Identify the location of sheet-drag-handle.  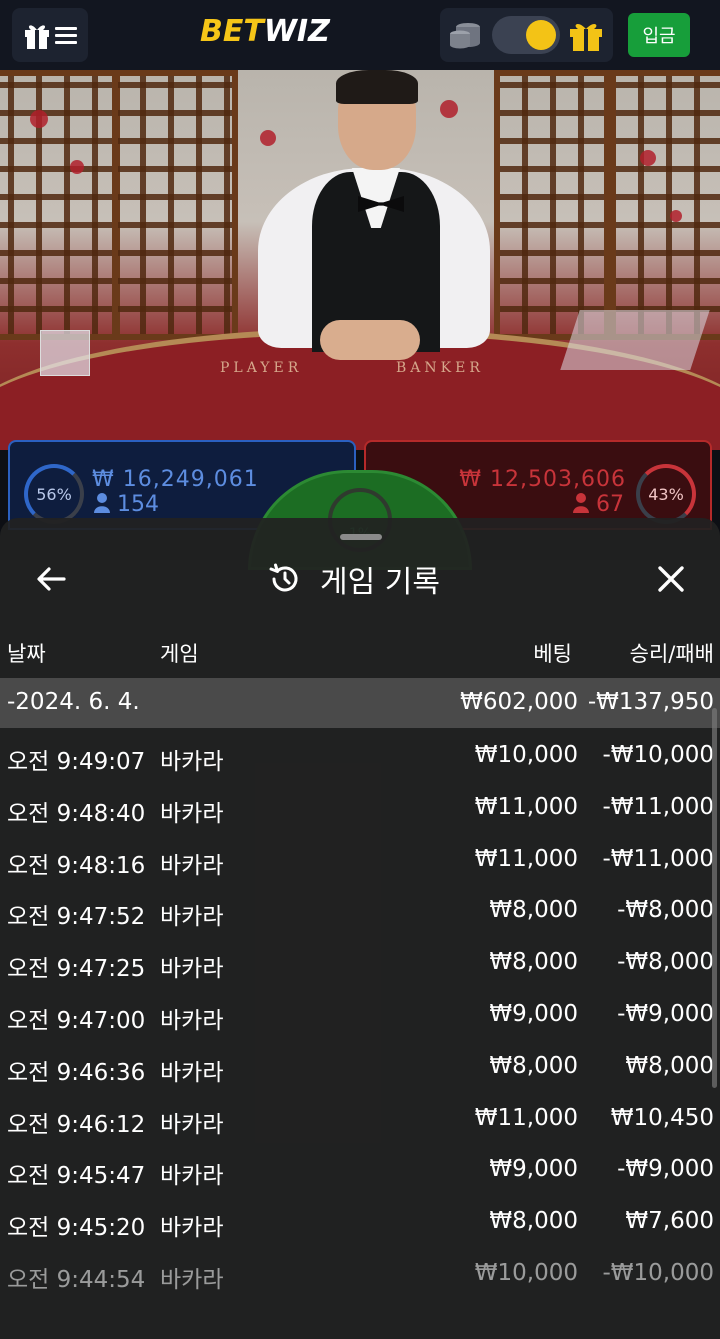
(361, 537).